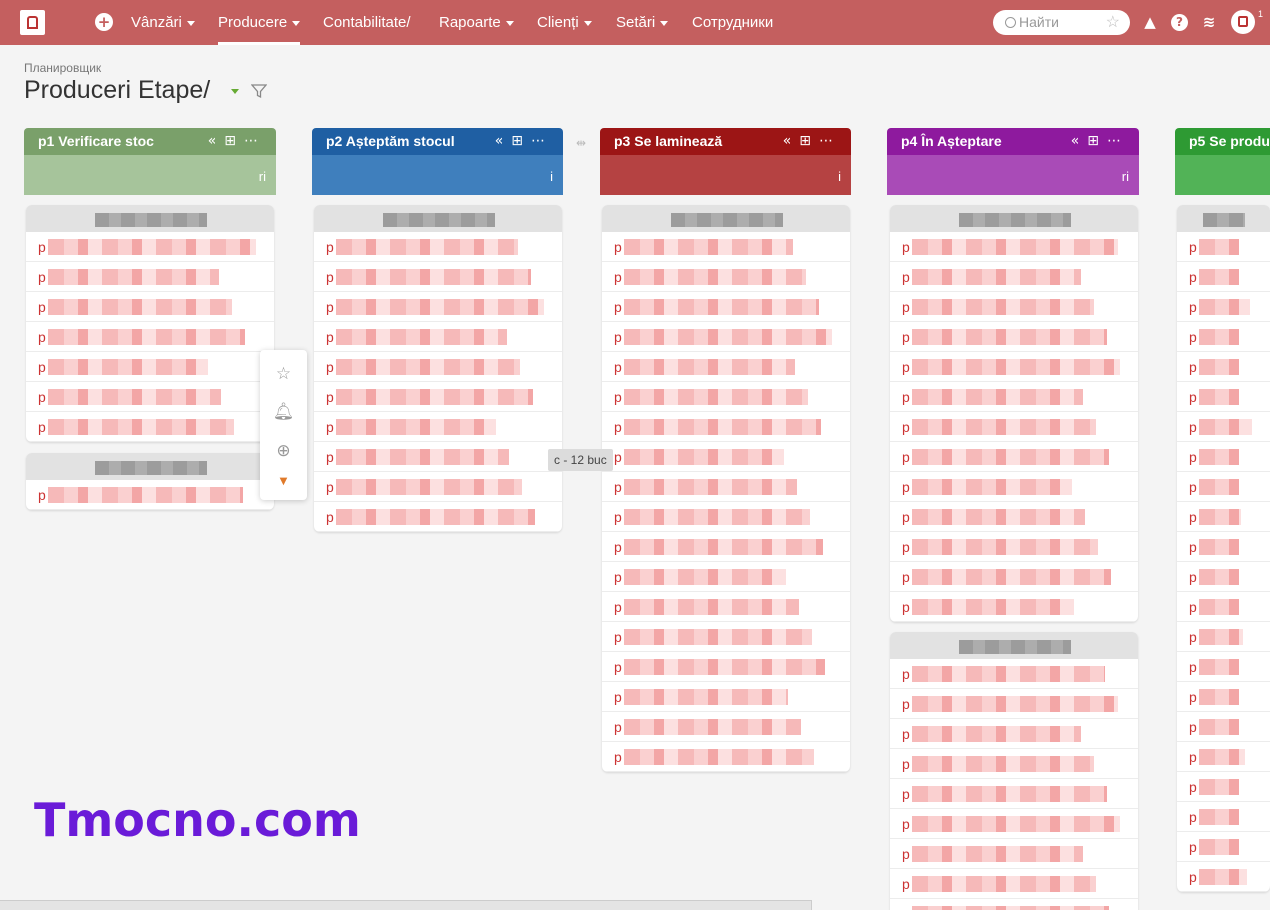 Image resolution: width=1270 pixels, height=910 pixels. I want to click on filter-icon, so click(259, 91).